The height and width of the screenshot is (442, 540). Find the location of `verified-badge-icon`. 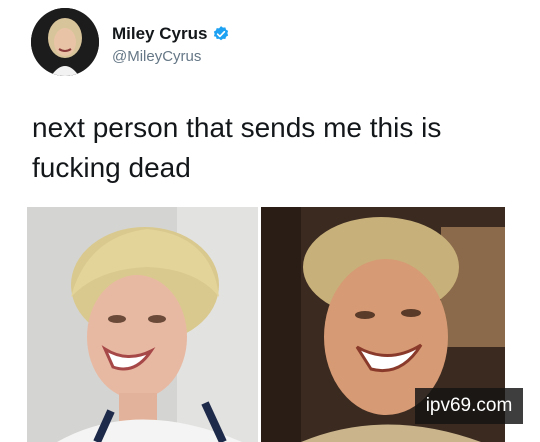

verified-badge-icon is located at coordinates (221, 34).